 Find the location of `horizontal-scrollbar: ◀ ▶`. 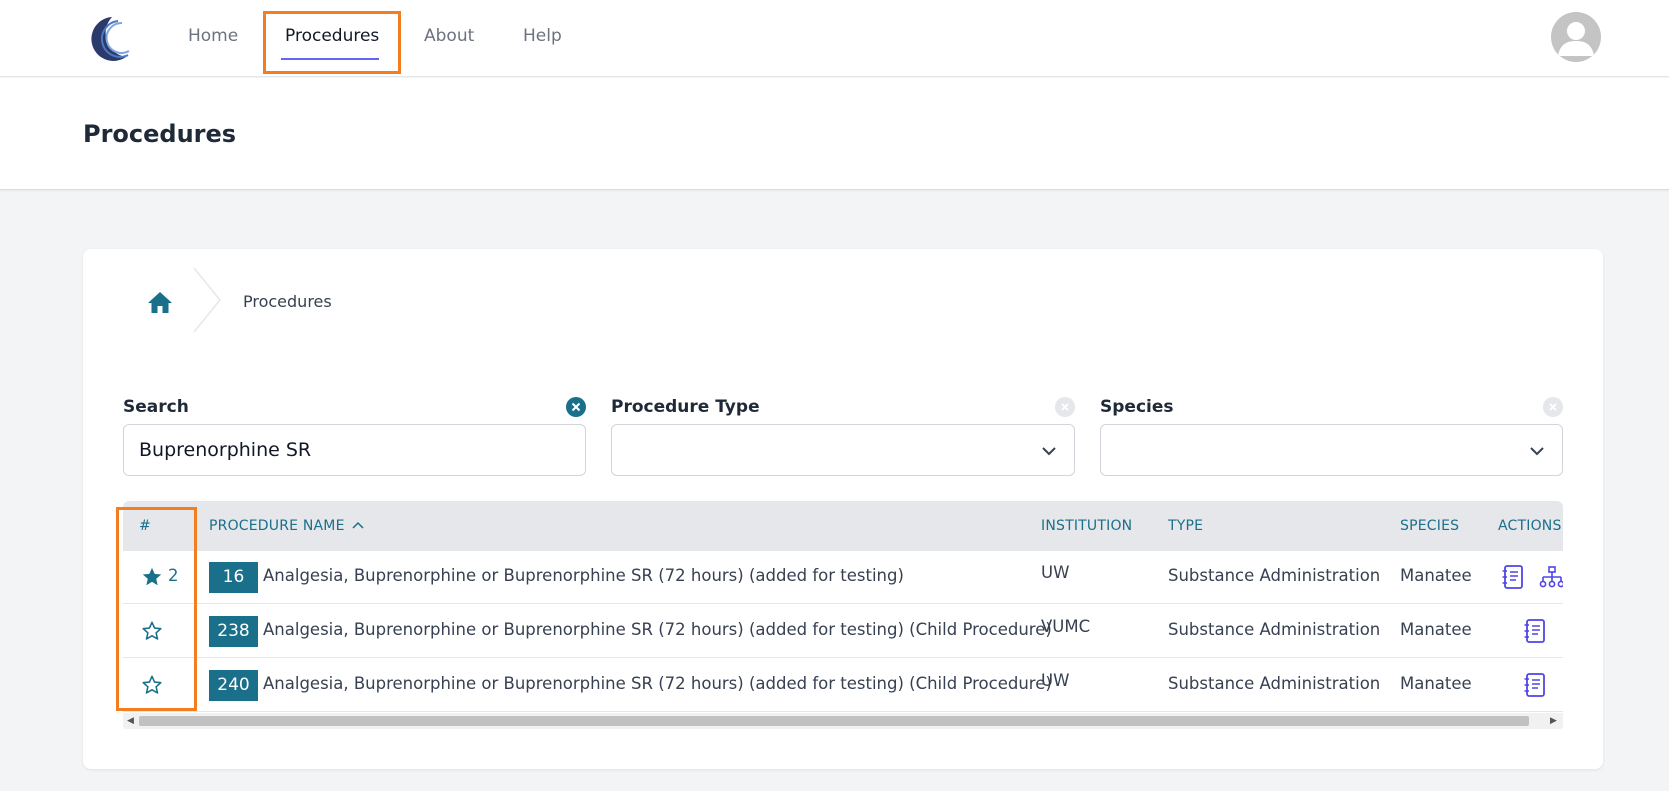

horizontal-scrollbar: ◀ ▶ is located at coordinates (843, 721).